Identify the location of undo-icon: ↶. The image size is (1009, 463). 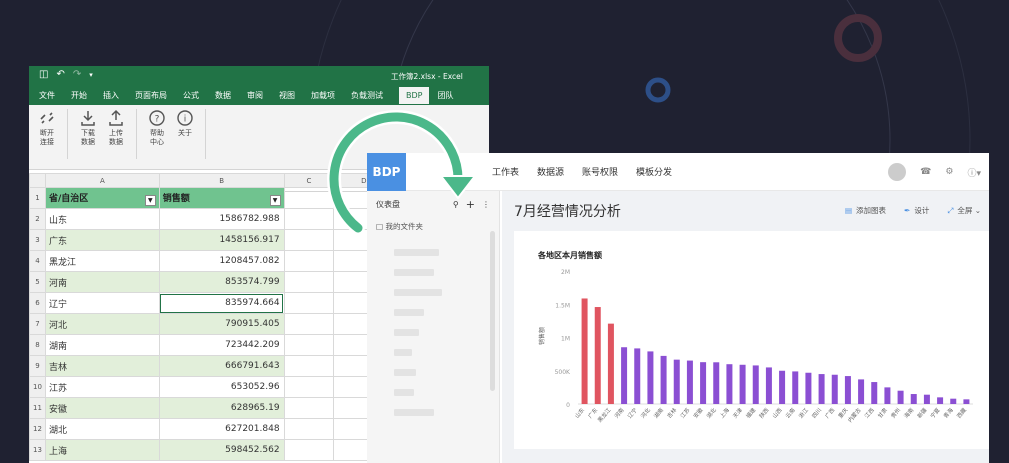
(60, 74).